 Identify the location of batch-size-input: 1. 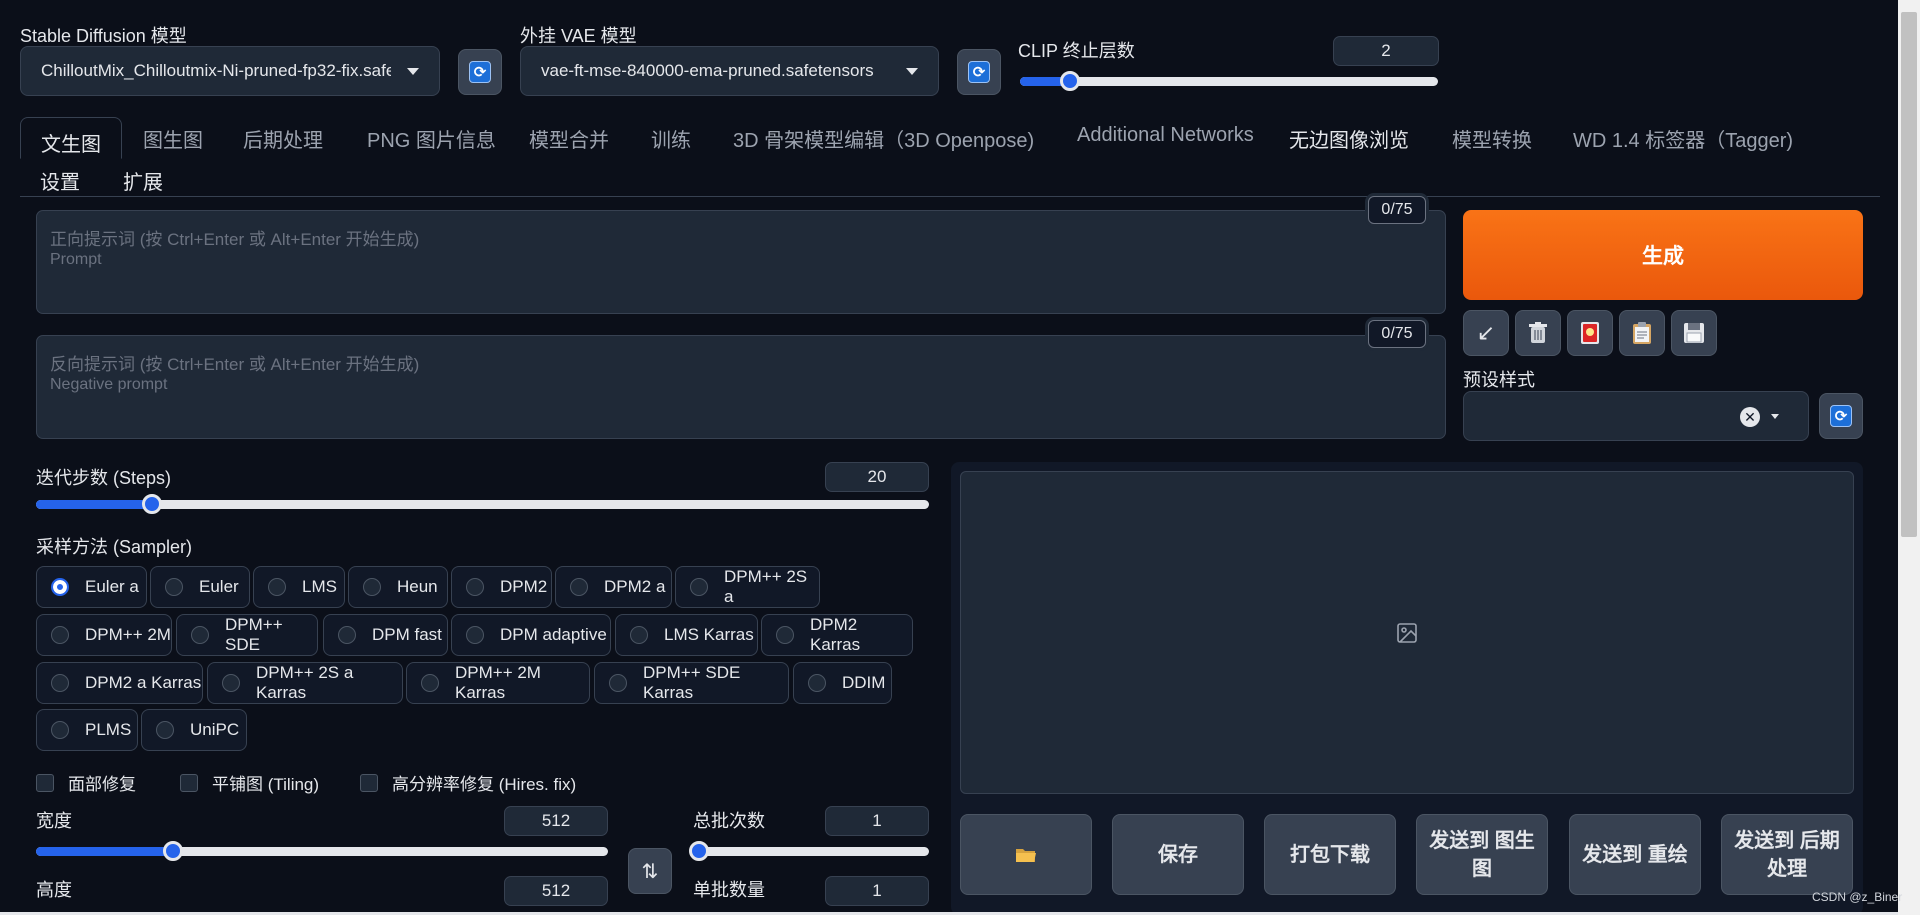
(877, 891).